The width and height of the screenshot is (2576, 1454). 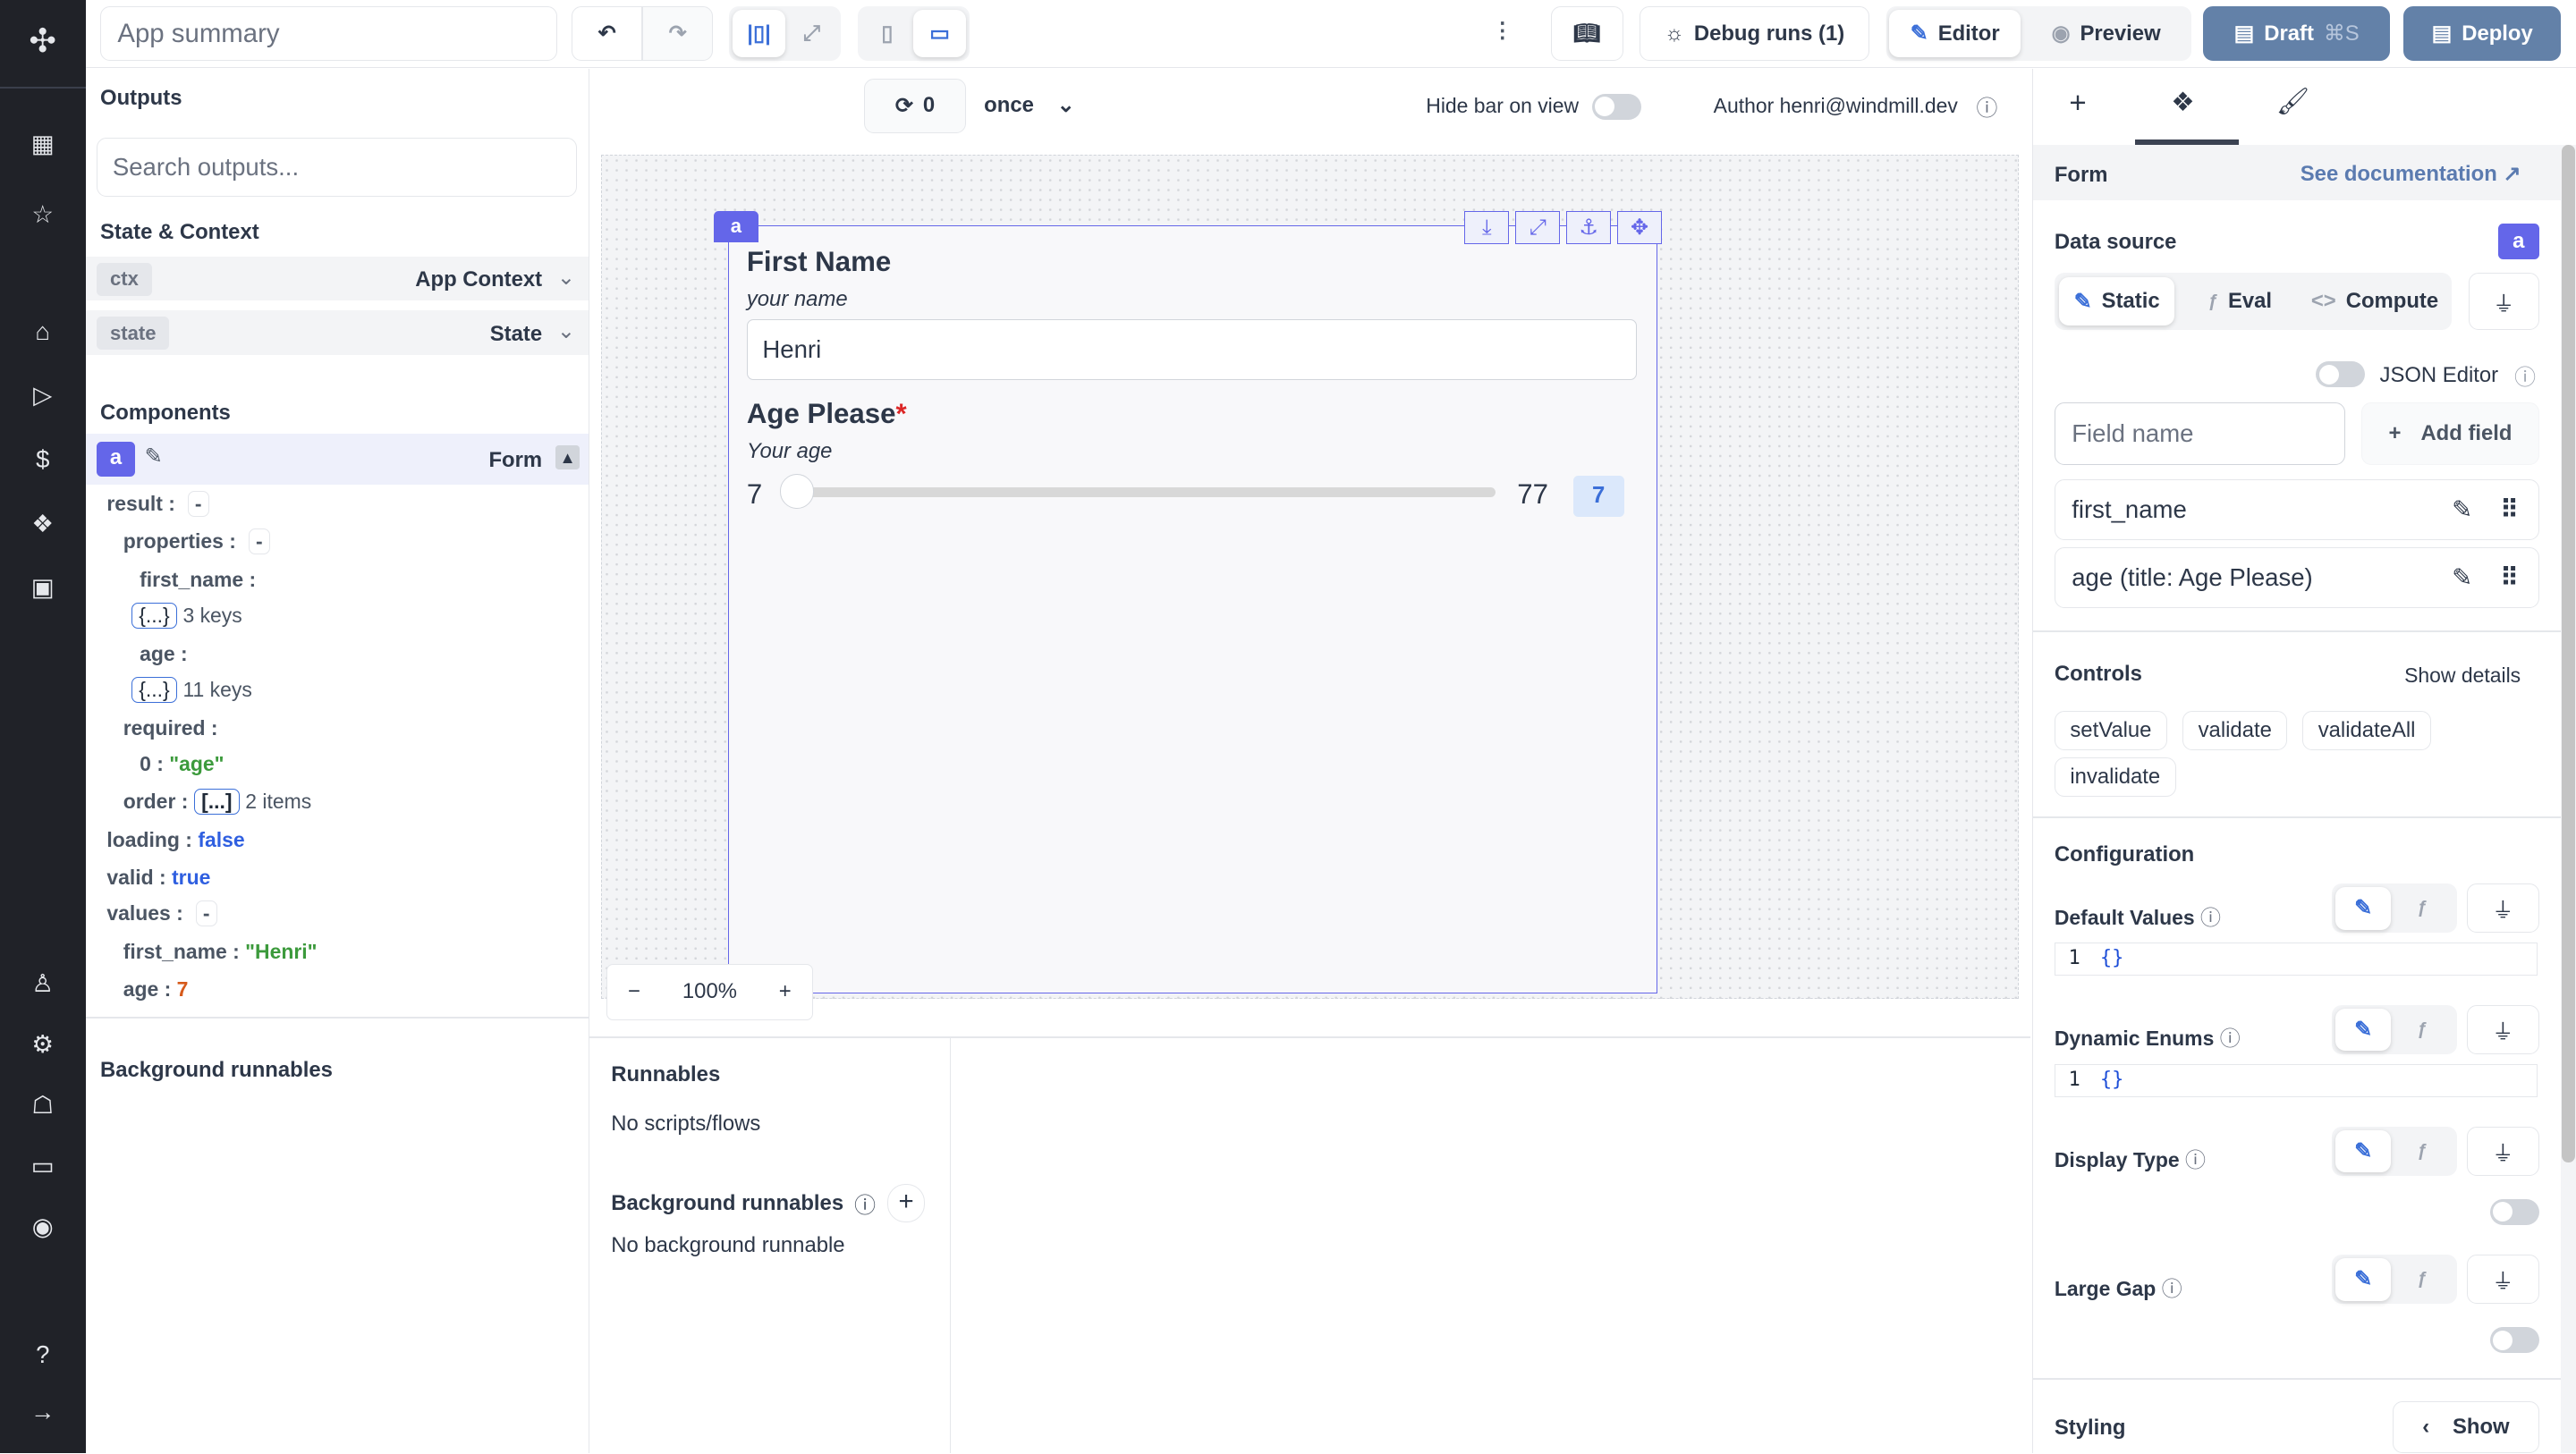 What do you see at coordinates (1755, 33) in the screenshot?
I see `debug-runs-button: ☼ Debug runs (1)` at bounding box center [1755, 33].